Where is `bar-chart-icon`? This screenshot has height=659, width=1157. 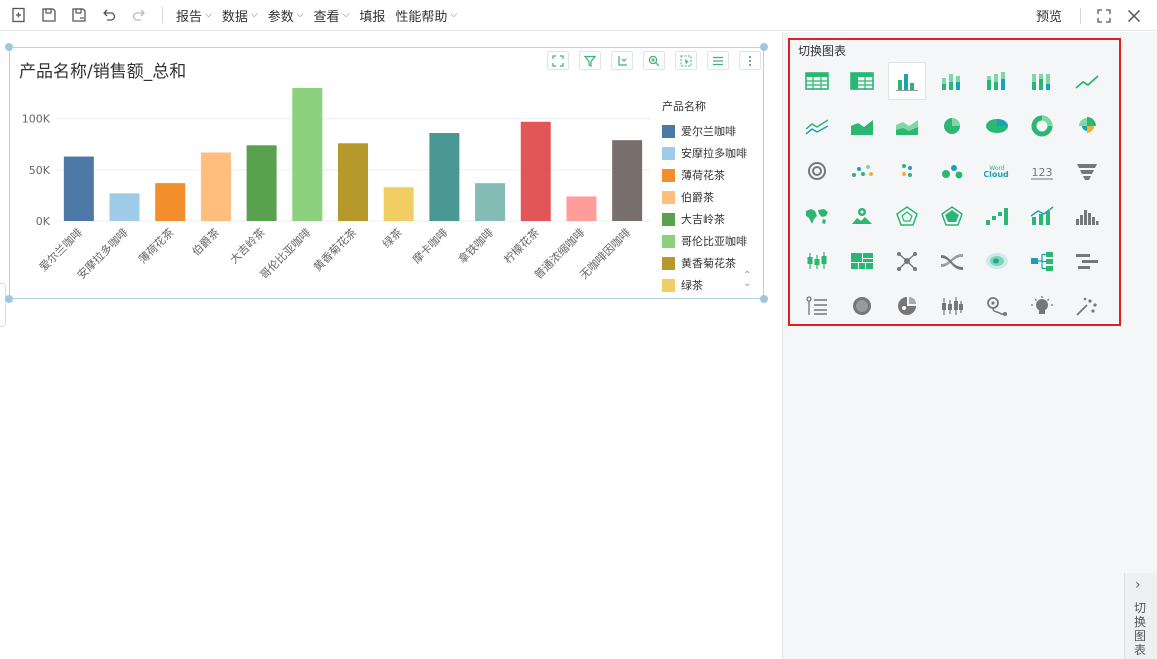 bar-chart-icon is located at coordinates (907, 81).